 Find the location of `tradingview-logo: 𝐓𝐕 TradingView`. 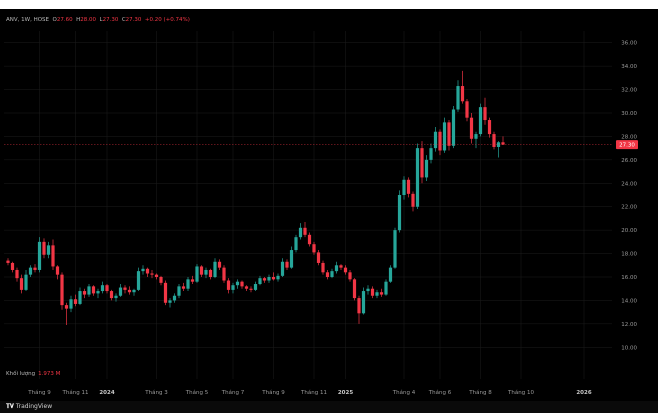

tradingview-logo: 𝐓𝐕 TradingView is located at coordinates (29, 407).